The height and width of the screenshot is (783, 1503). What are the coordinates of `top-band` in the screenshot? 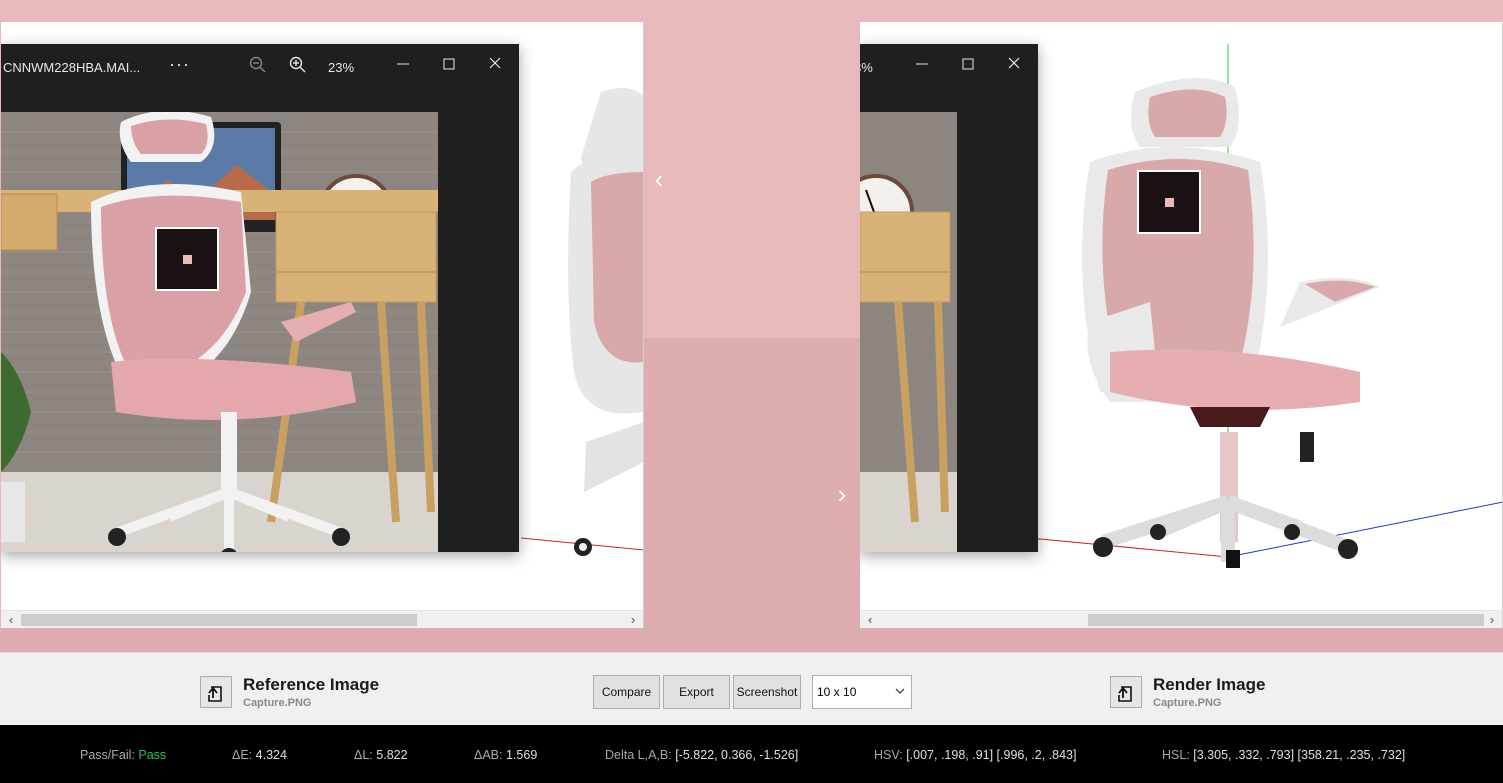 It's located at (751, 11).